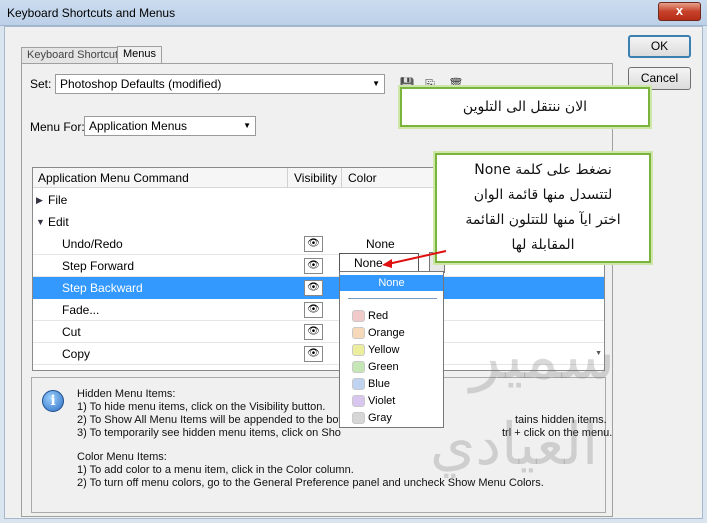  I want to click on tab-label: Keyboard Shortcuts, so click(75, 55).